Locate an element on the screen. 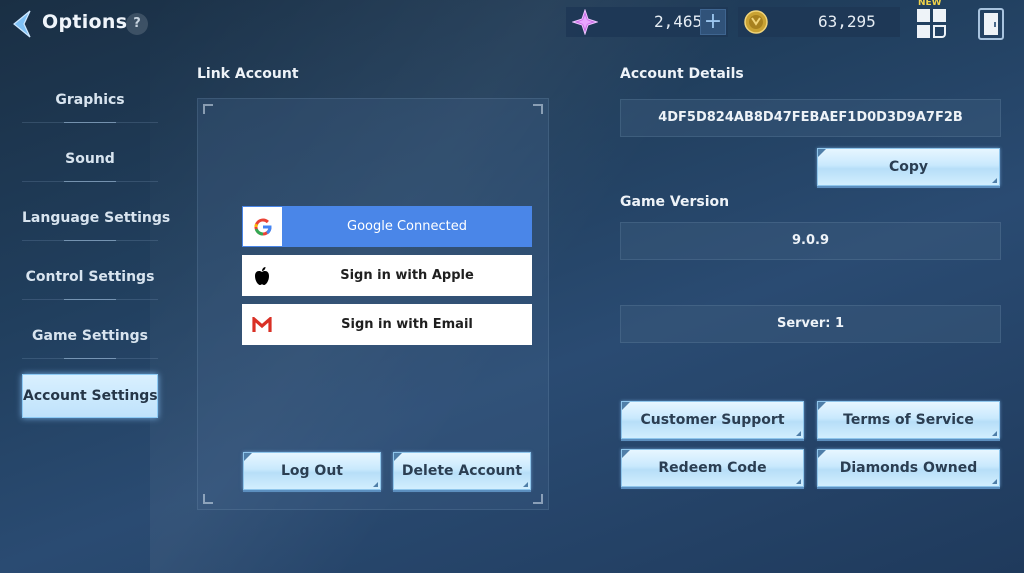  sidebar-item-sound: Sound is located at coordinates (90, 159).